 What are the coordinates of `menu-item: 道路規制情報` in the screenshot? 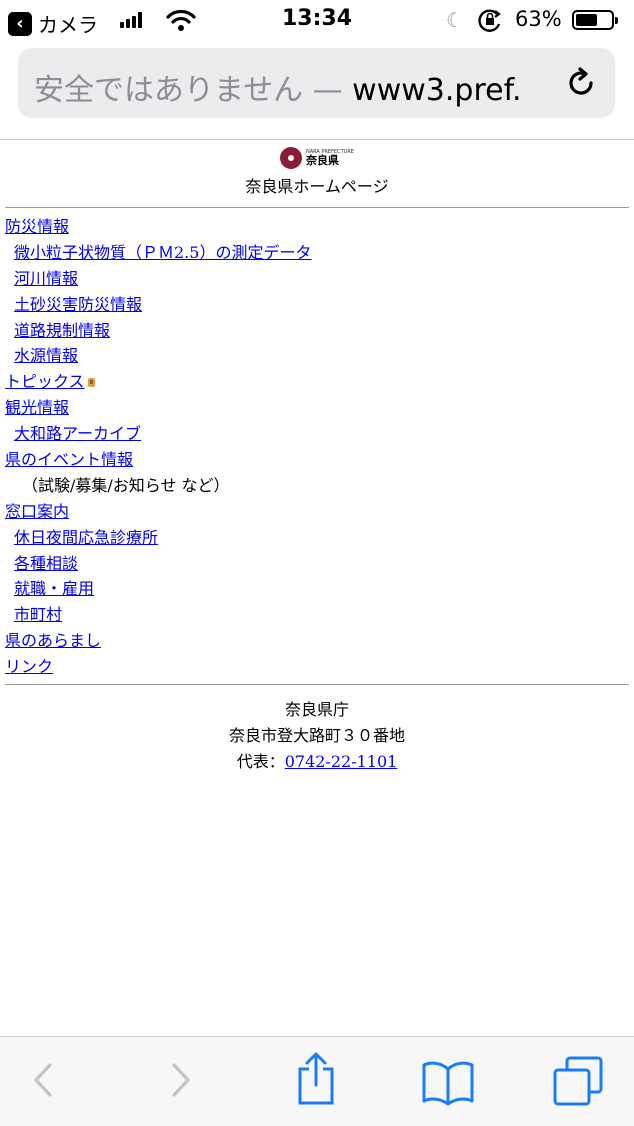 It's located at (317, 331).